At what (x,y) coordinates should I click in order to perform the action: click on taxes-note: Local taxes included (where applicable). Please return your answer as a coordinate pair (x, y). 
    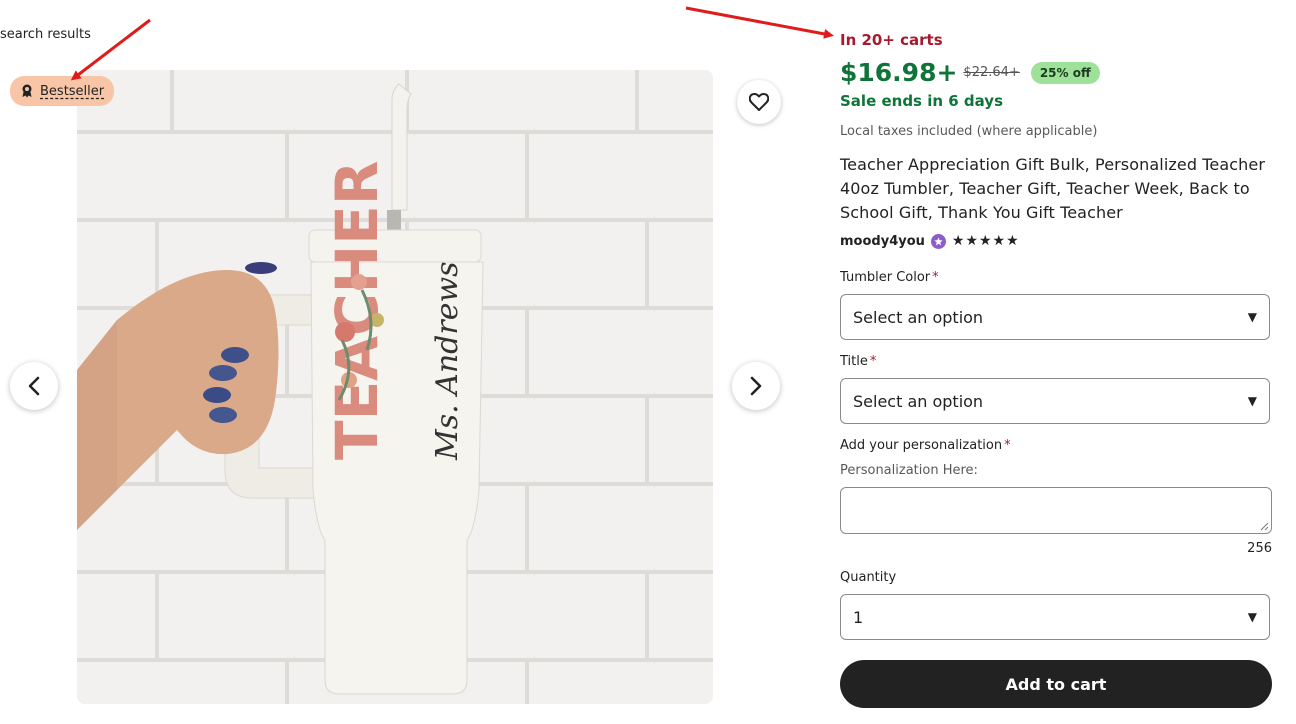
    Looking at the image, I should click on (969, 131).